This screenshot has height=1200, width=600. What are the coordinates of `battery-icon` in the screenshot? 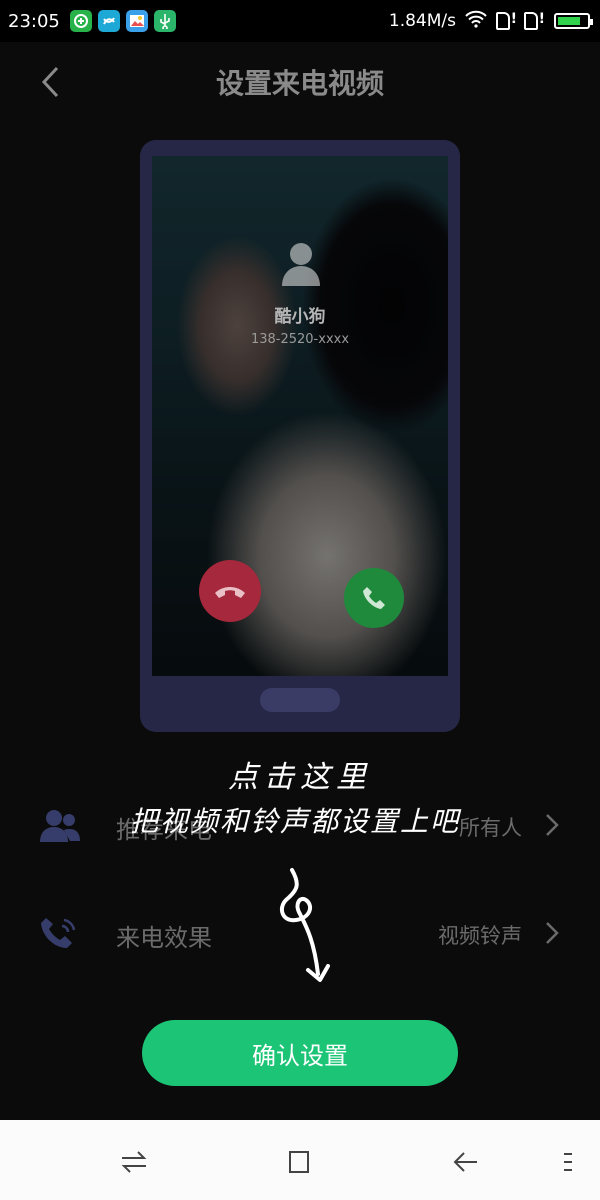 It's located at (573, 21).